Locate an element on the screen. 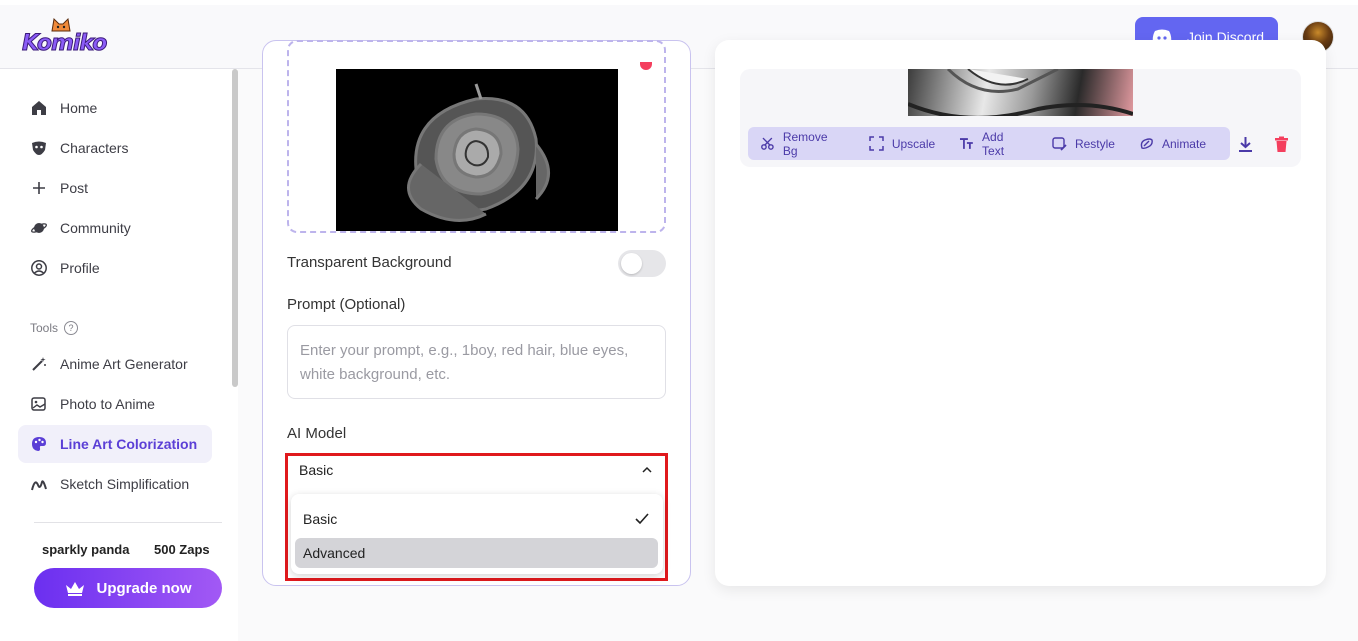 The width and height of the screenshot is (1358, 641). home-icon is located at coordinates (39, 108).